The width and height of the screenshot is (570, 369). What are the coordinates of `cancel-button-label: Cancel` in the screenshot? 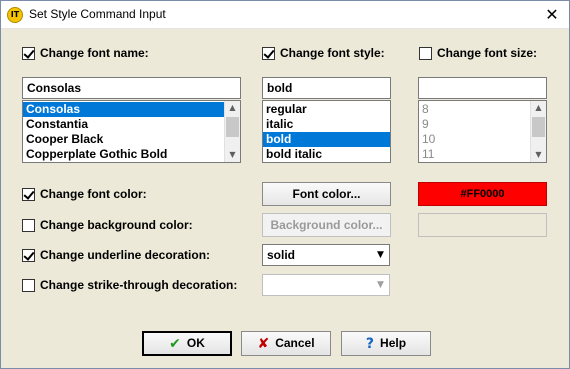 It's located at (295, 343).